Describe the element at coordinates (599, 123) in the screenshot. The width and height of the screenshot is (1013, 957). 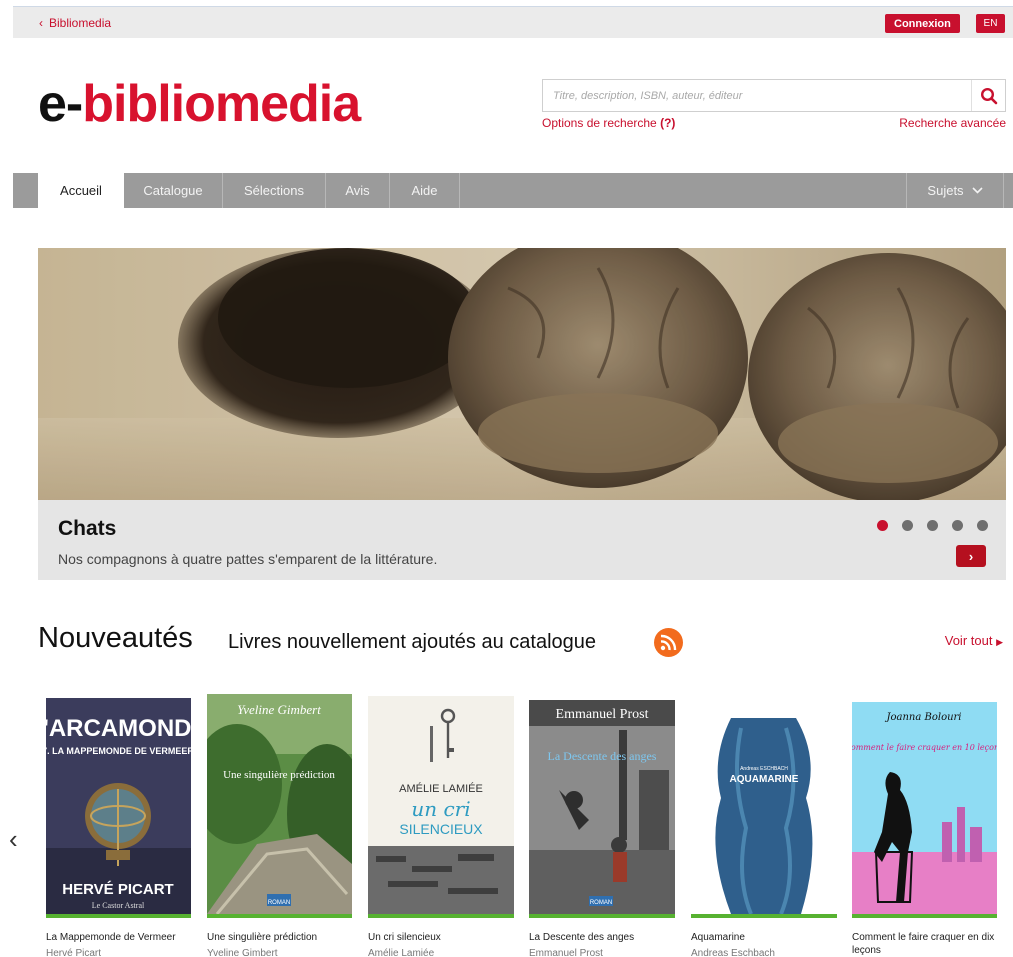
I see `search-options-label: Options de recherche` at that location.